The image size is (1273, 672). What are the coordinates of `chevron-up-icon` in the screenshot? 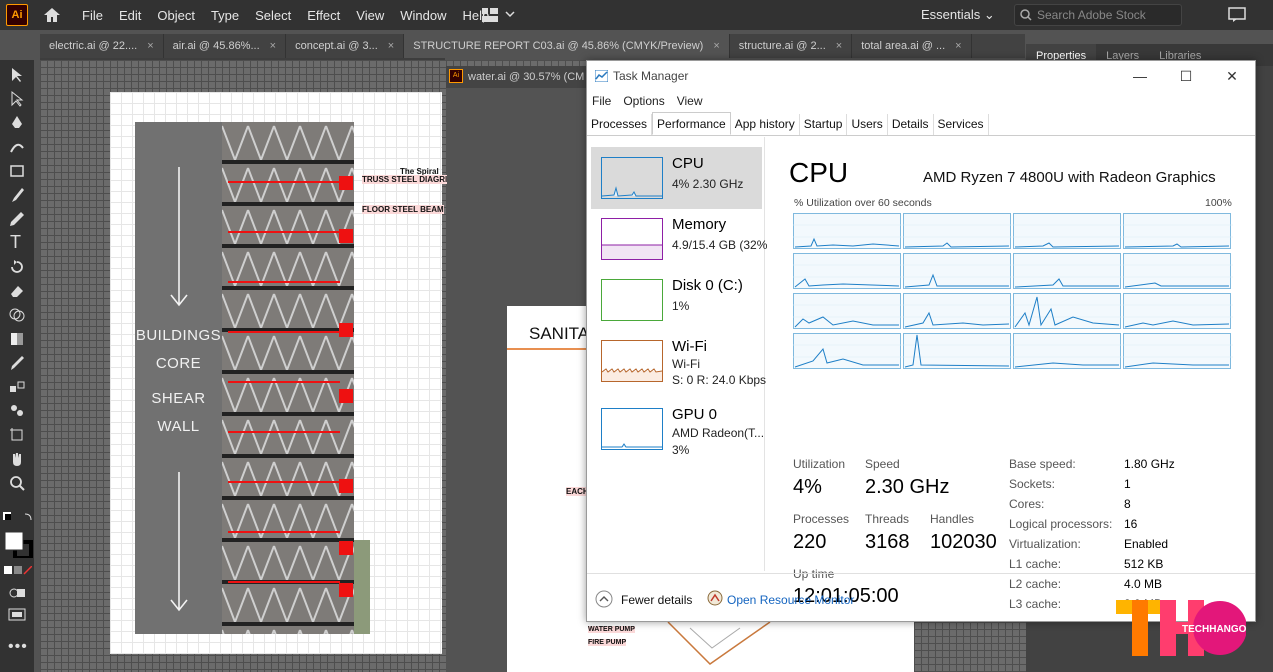 It's located at (604, 599).